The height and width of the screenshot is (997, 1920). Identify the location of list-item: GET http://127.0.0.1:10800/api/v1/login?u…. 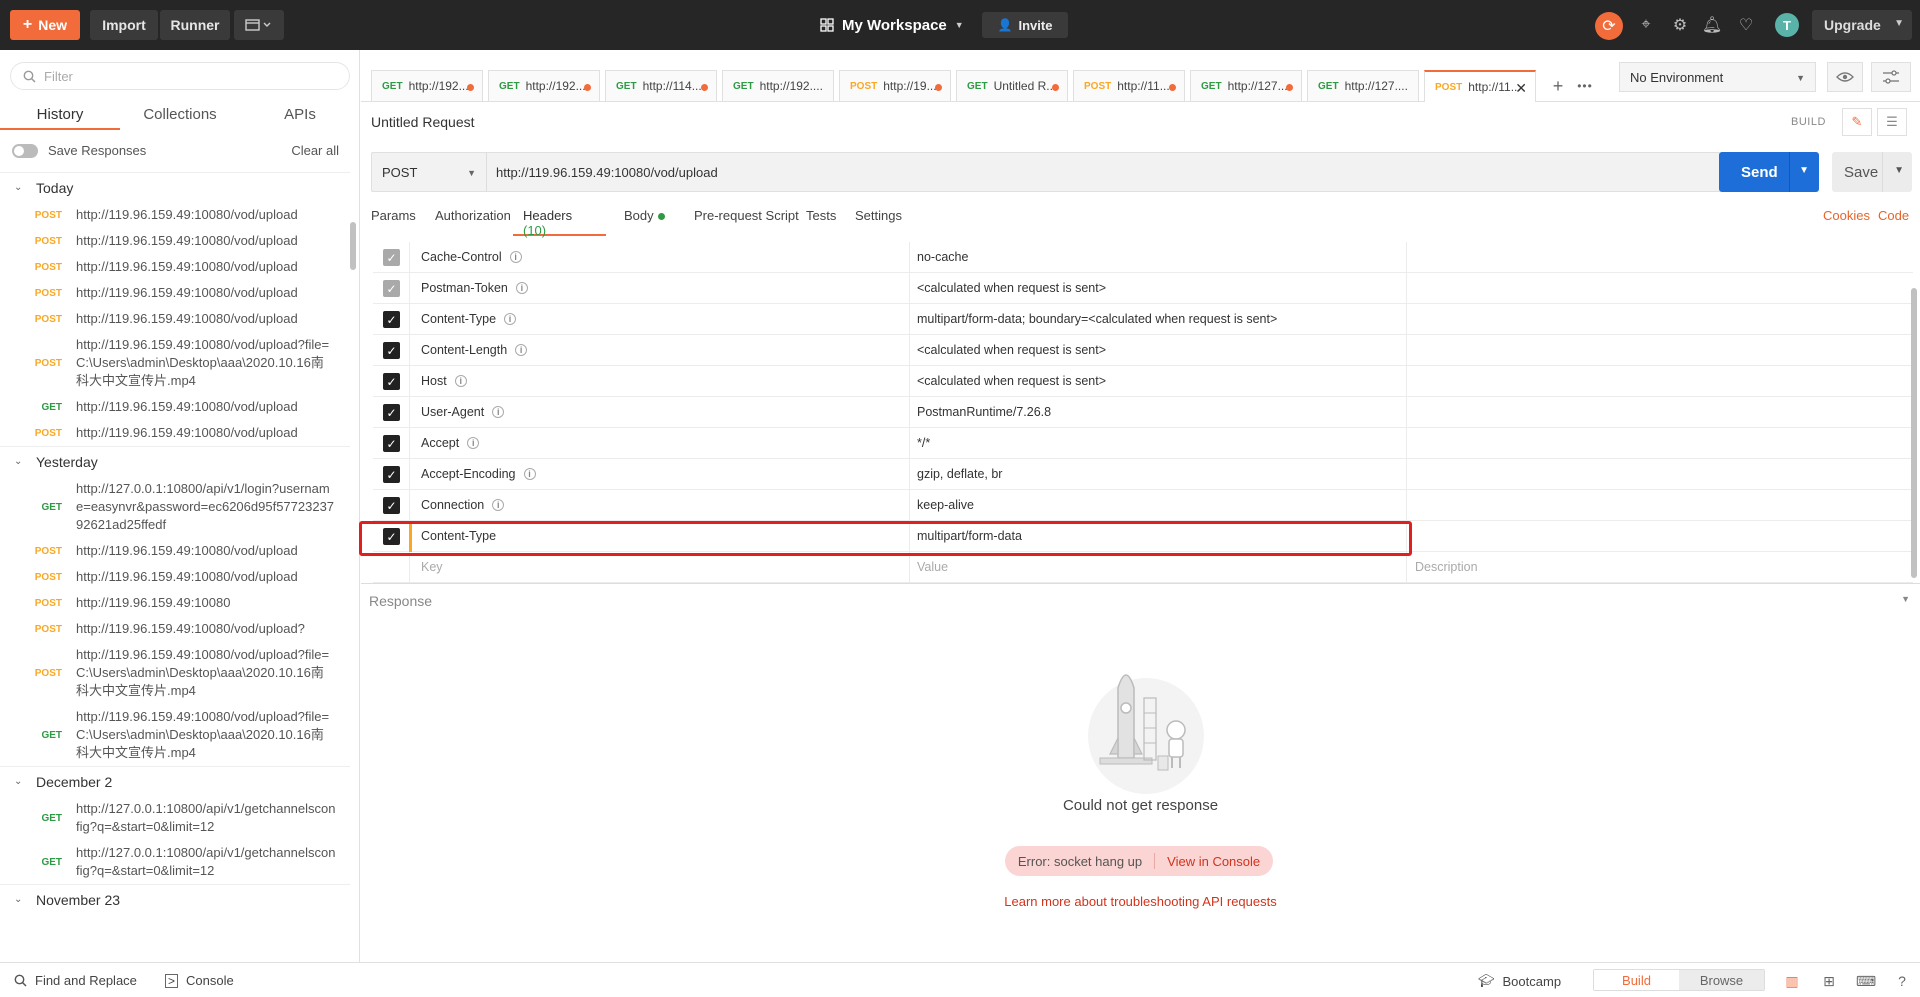
(175, 507).